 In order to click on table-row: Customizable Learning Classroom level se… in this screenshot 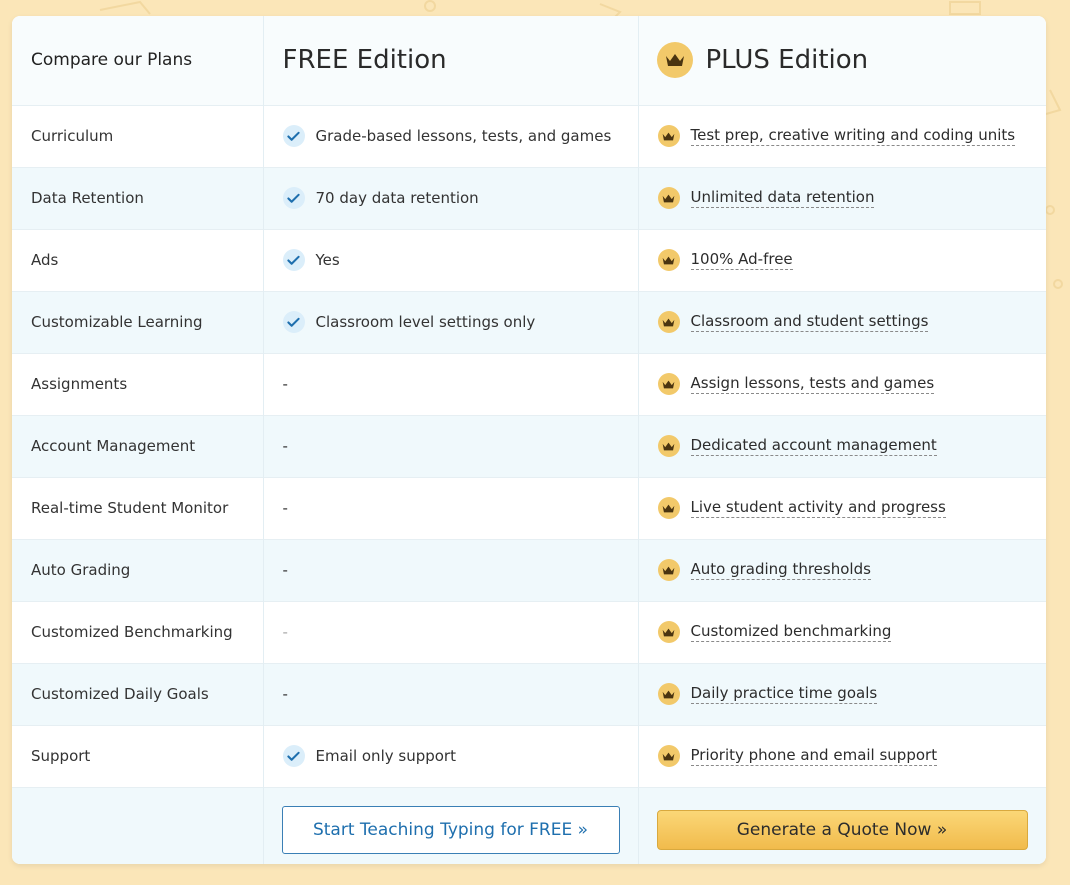, I will do `click(529, 322)`.